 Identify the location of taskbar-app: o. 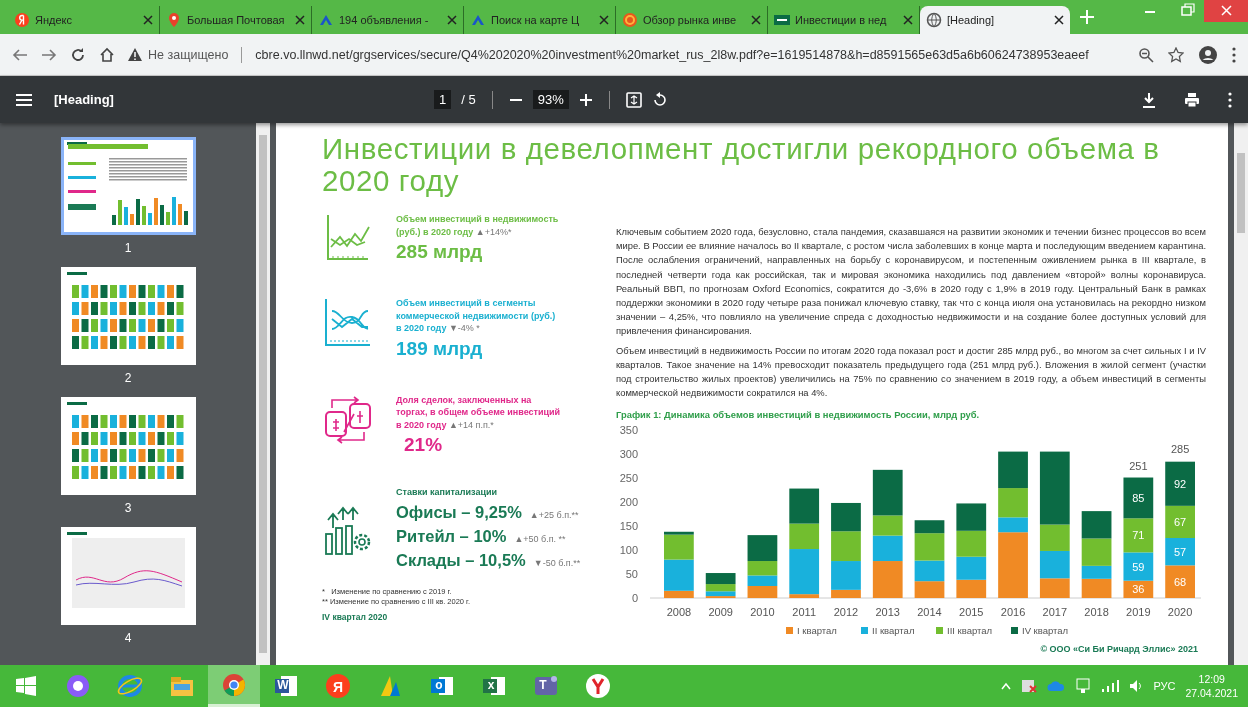
(442, 686).